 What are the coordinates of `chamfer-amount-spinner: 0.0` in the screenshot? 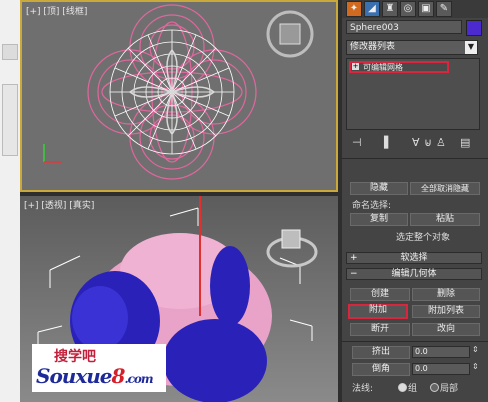 It's located at (441, 369).